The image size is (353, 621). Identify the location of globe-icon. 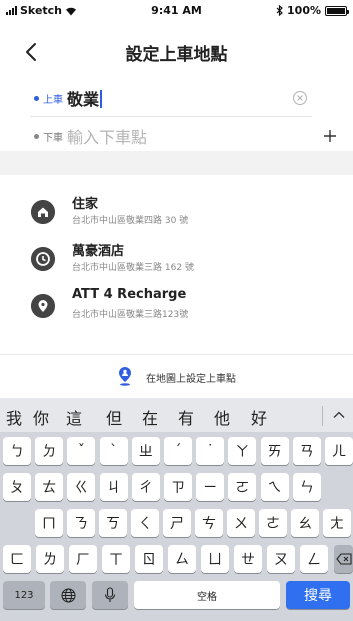
(68, 595).